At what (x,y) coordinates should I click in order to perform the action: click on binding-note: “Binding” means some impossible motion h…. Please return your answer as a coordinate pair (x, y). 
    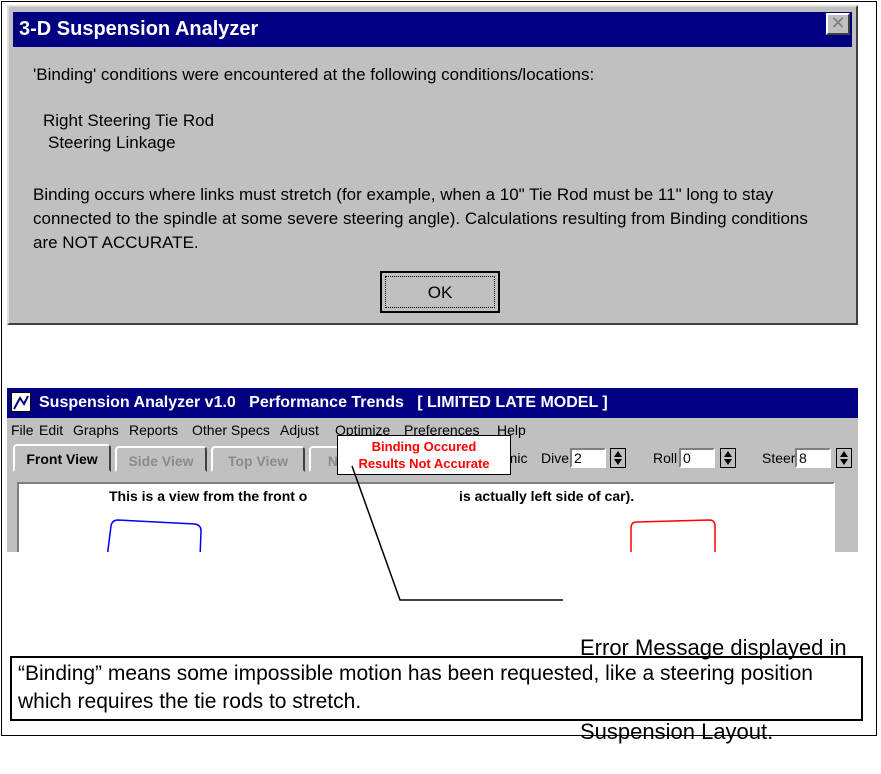
    Looking at the image, I should click on (436, 688).